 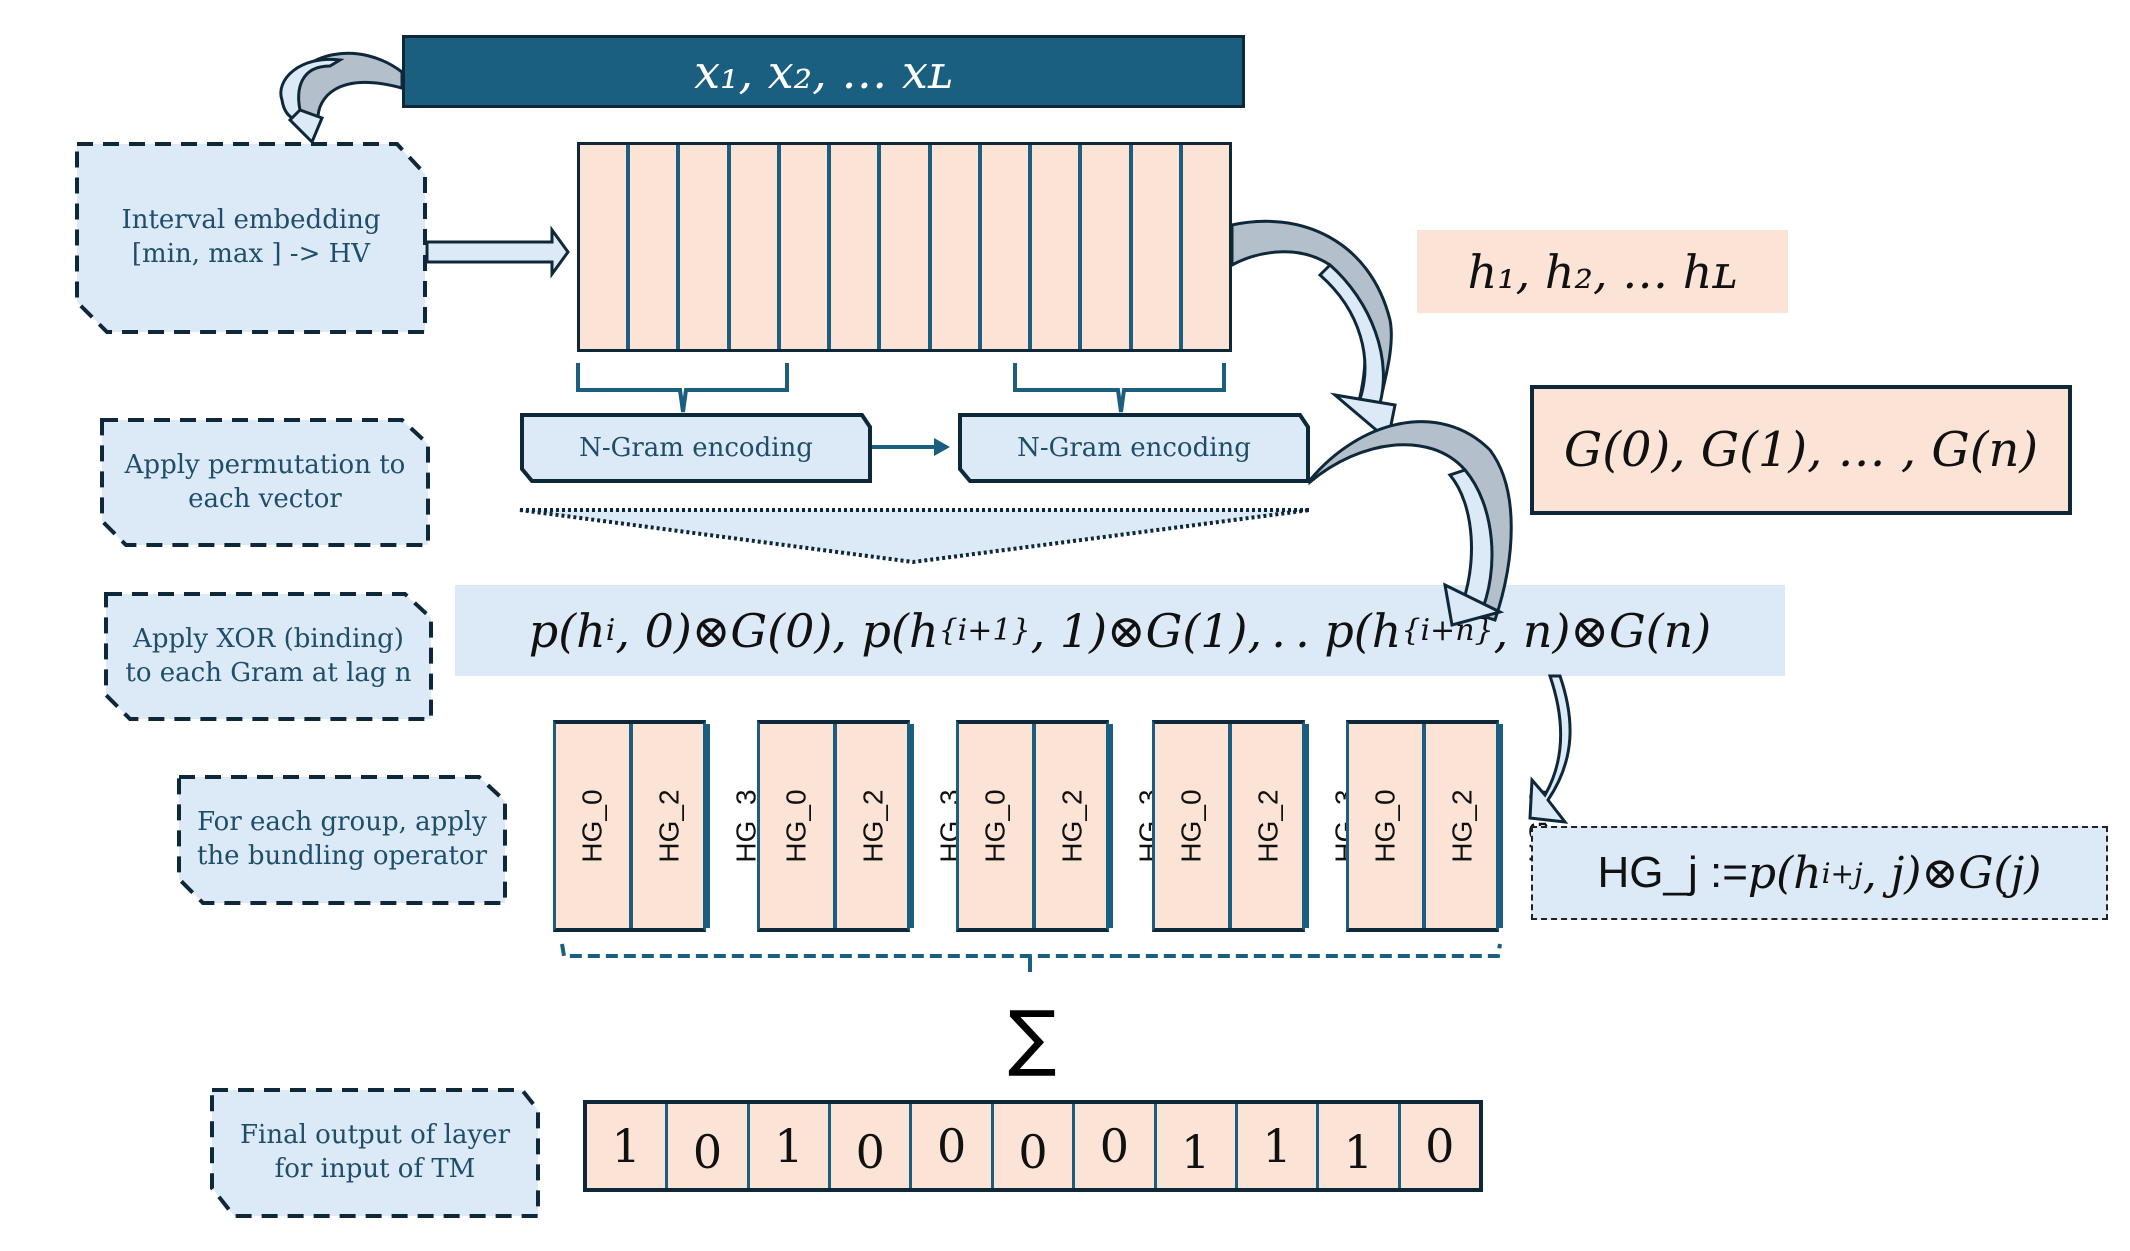 What do you see at coordinates (265, 482) in the screenshot?
I see `permutation-note: Apply permutation to each vector` at bounding box center [265, 482].